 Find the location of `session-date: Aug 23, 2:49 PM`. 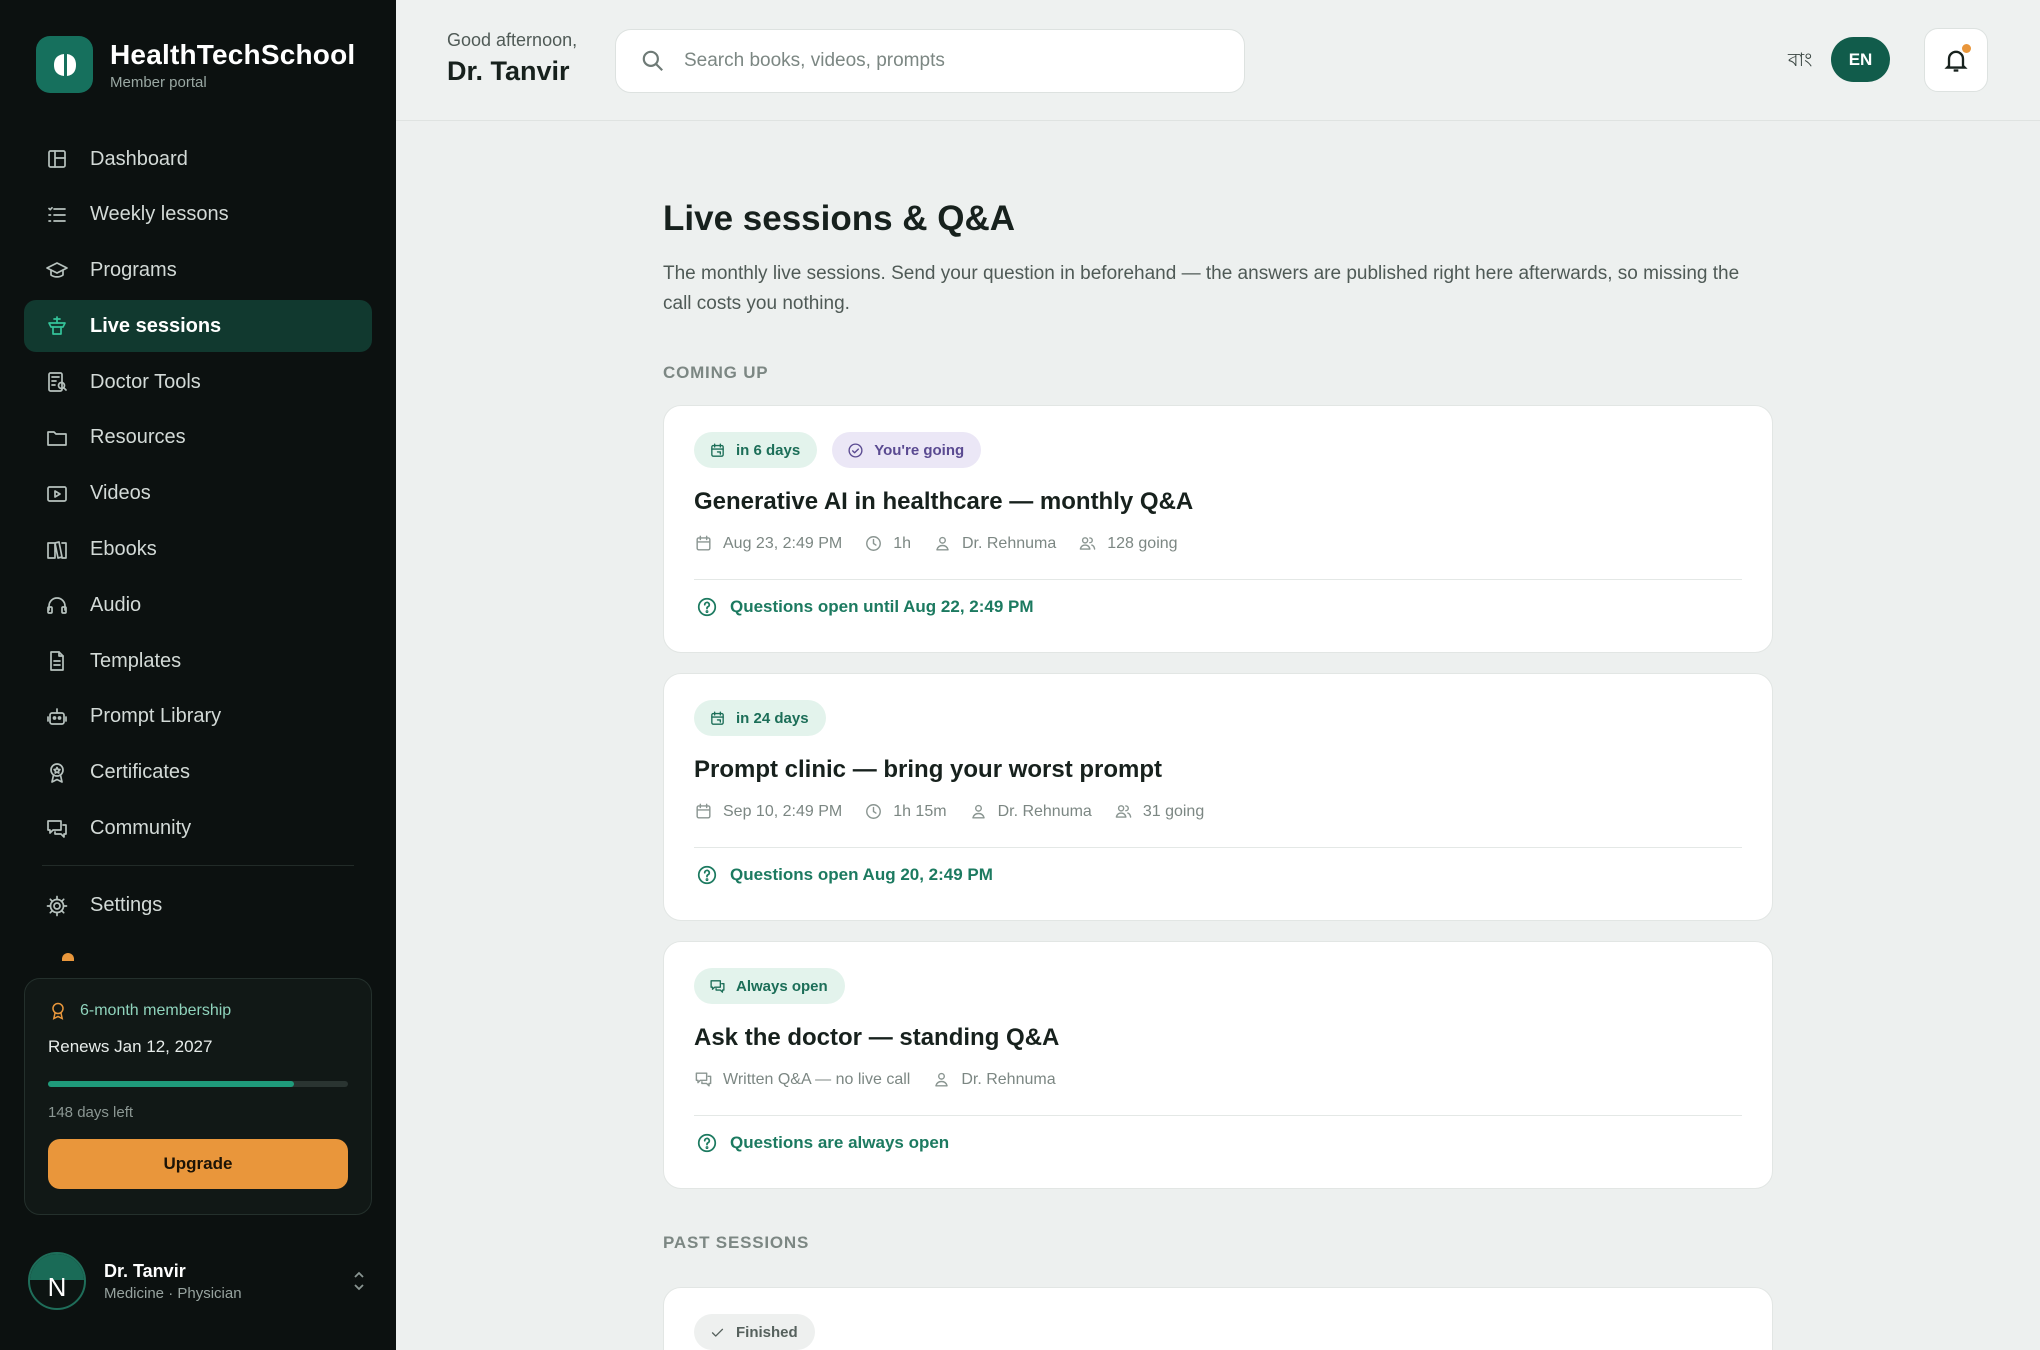

session-date: Aug 23, 2:49 PM is located at coordinates (783, 543).